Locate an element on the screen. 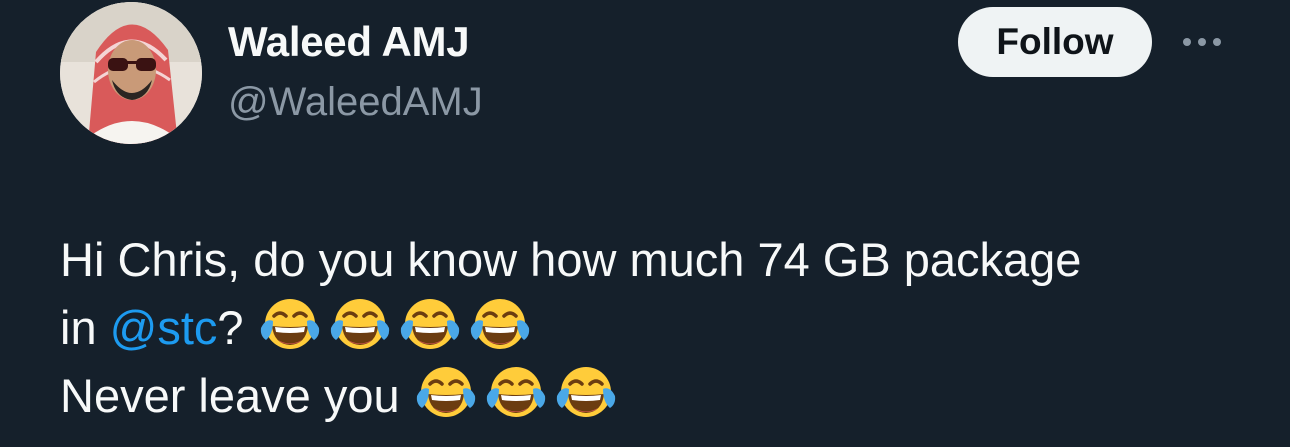 The width and height of the screenshot is (1290, 447). more-options-button is located at coordinates (1202, 42).